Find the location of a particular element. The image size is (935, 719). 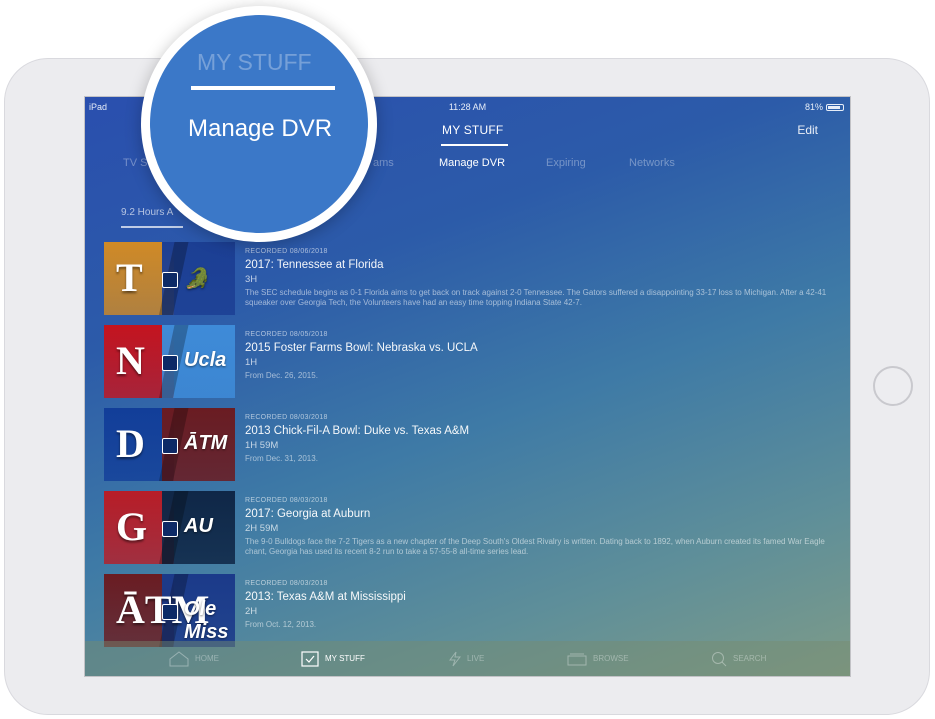

magnifier-my-stuff: MY STUFF is located at coordinates (254, 62).